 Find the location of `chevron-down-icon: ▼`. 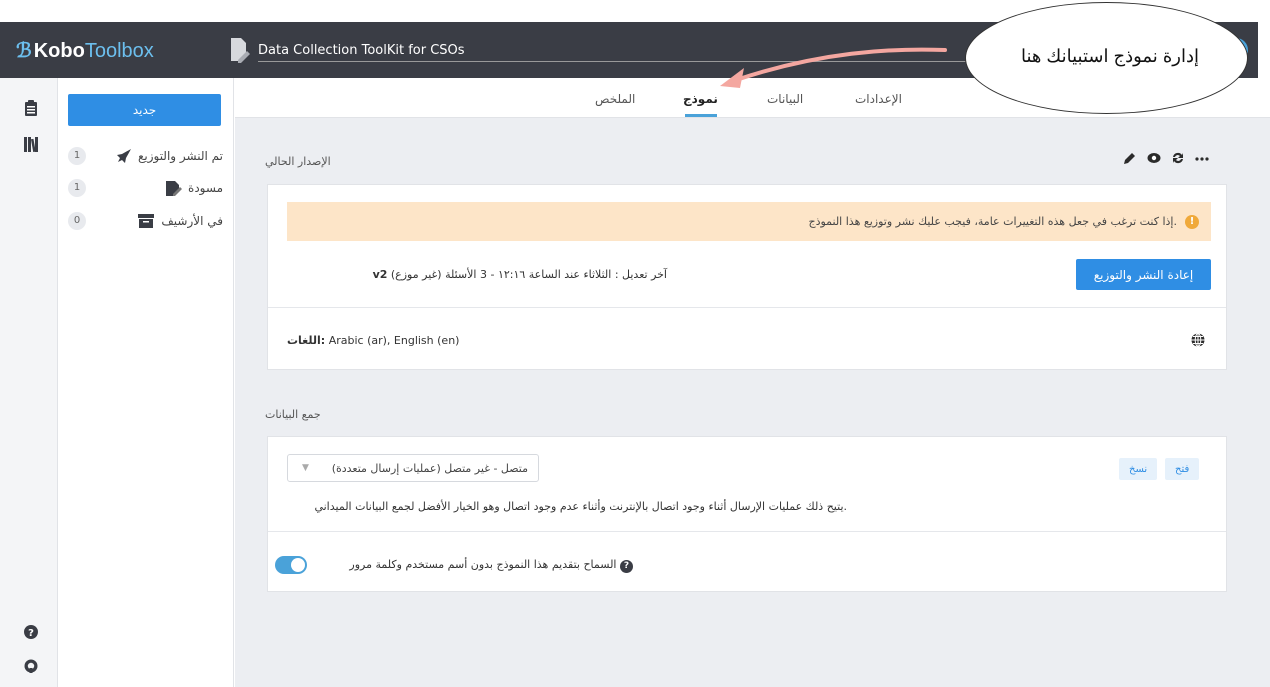

chevron-down-icon: ▼ is located at coordinates (305, 468).